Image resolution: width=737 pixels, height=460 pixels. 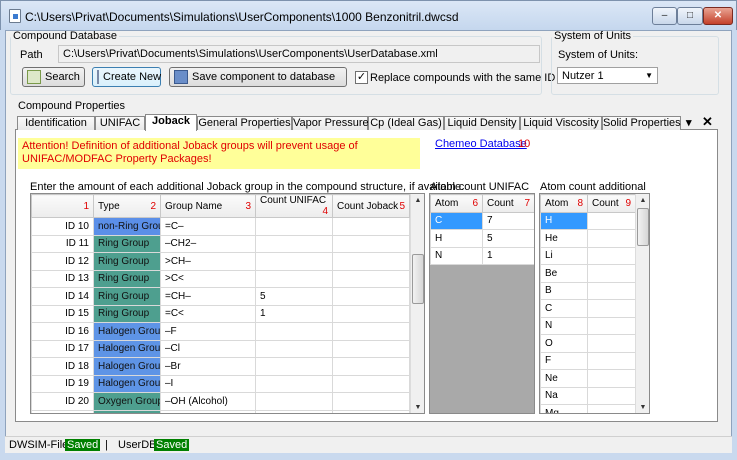 I want to click on table-row: ID 11 Ring Group –CH2–, so click(x=220, y=243).